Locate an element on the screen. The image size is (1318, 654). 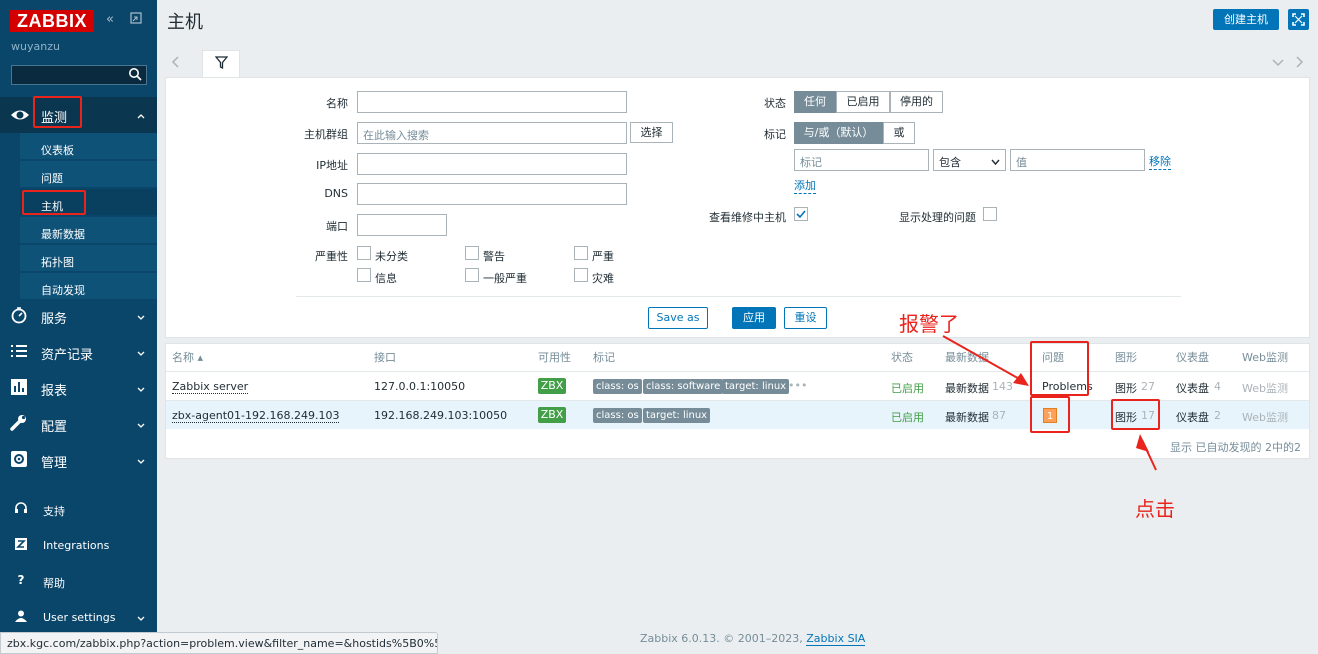
menu-label: Integrations is located at coordinates (76, 545).